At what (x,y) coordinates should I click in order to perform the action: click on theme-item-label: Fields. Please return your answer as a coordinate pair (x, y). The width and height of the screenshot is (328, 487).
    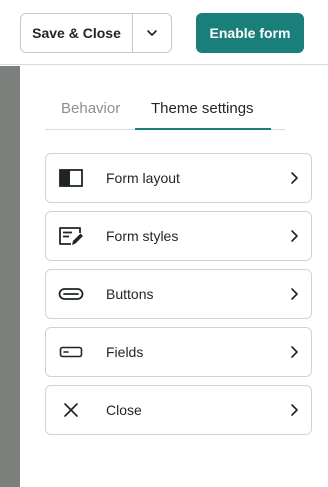
    Looking at the image, I should click on (125, 352).